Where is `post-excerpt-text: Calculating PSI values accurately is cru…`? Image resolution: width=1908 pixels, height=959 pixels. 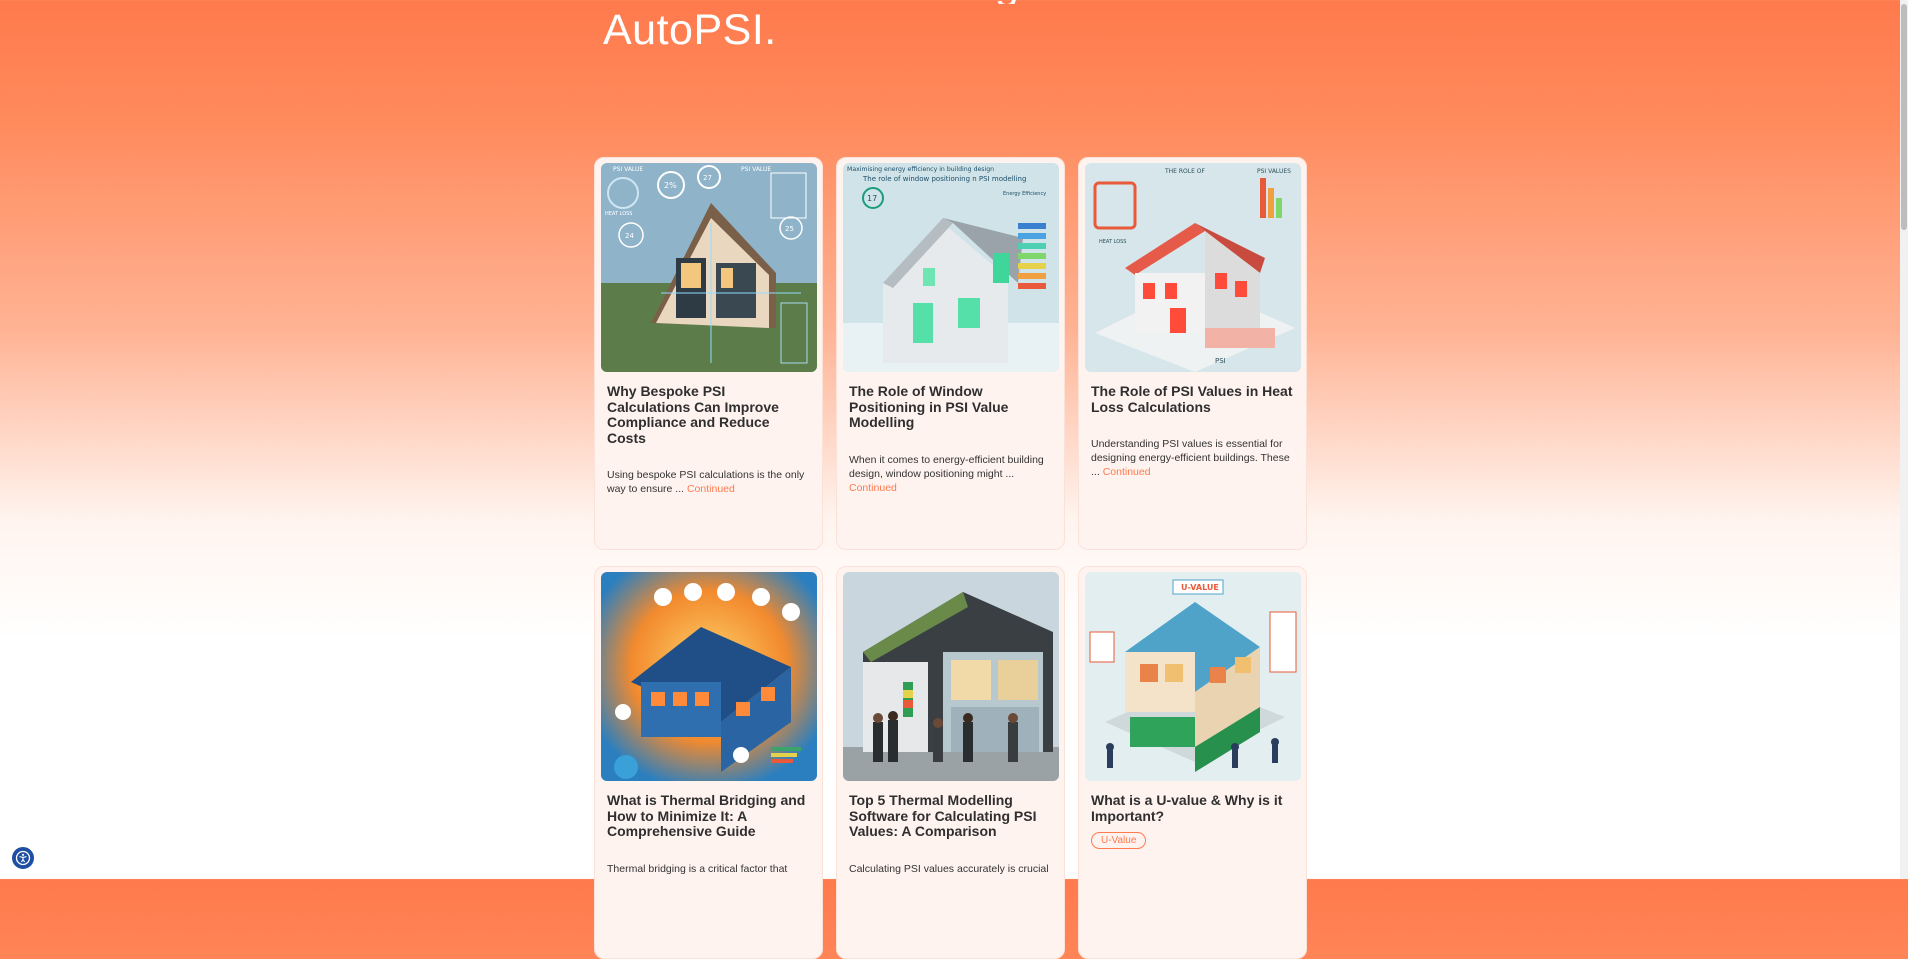 post-excerpt-text: Calculating PSI values accurately is cru… is located at coordinates (949, 868).